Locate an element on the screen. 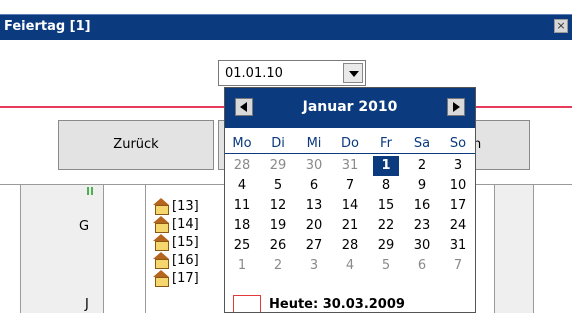  calendar-day: 21 is located at coordinates (350, 226).